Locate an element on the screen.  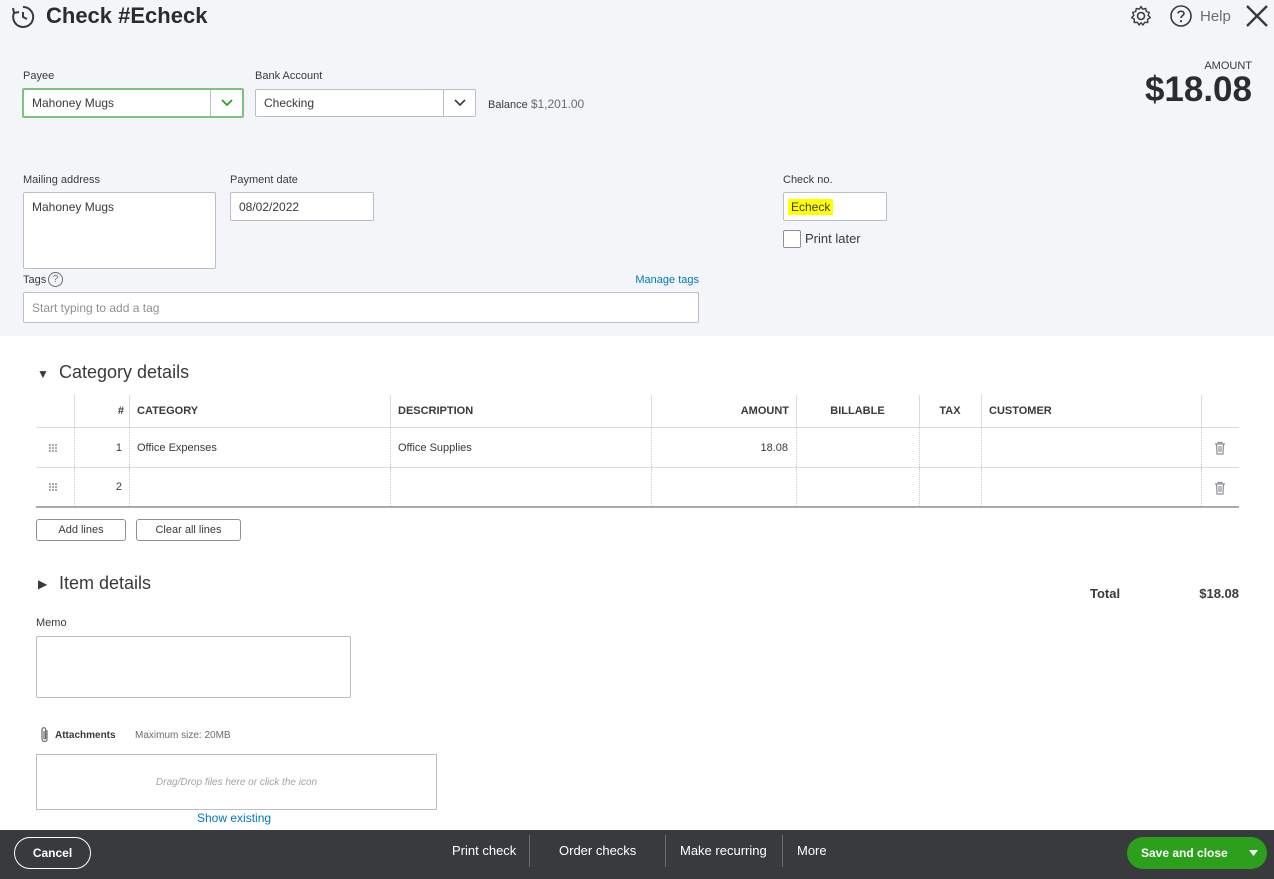
total-value: $18.08 is located at coordinates (1219, 593).